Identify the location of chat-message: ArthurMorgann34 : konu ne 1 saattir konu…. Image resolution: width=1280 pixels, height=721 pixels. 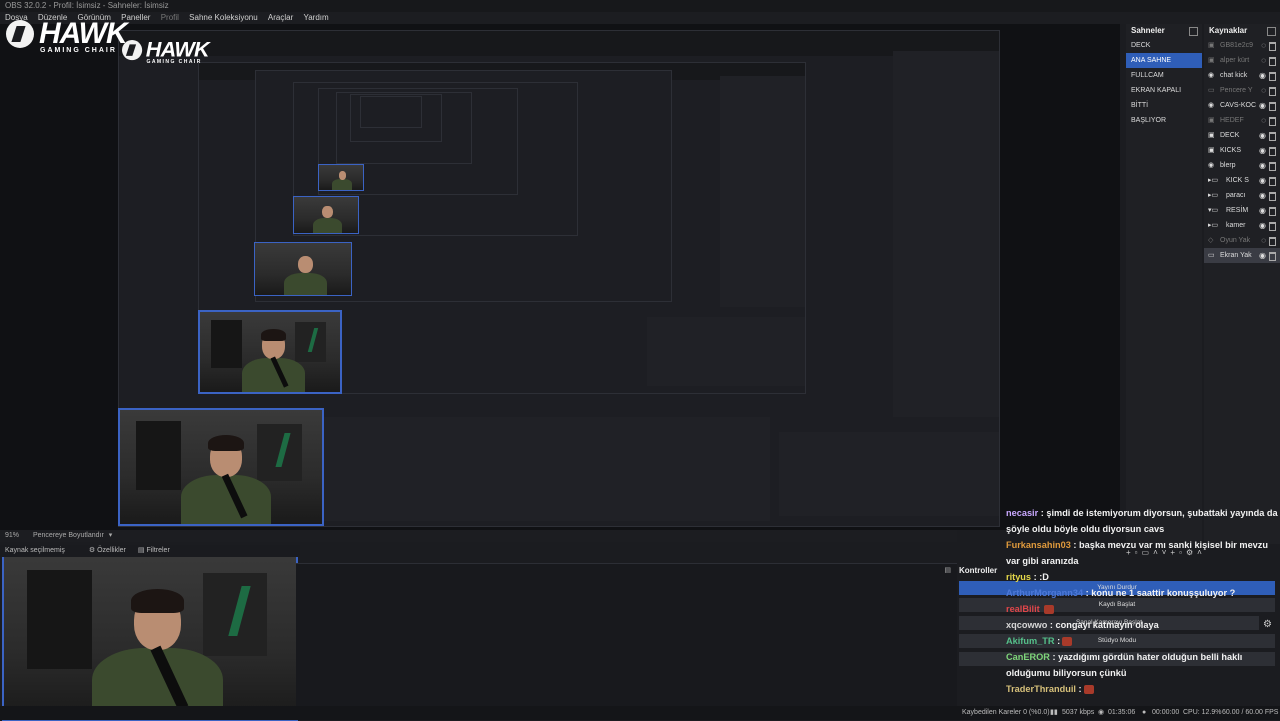
(1143, 593).